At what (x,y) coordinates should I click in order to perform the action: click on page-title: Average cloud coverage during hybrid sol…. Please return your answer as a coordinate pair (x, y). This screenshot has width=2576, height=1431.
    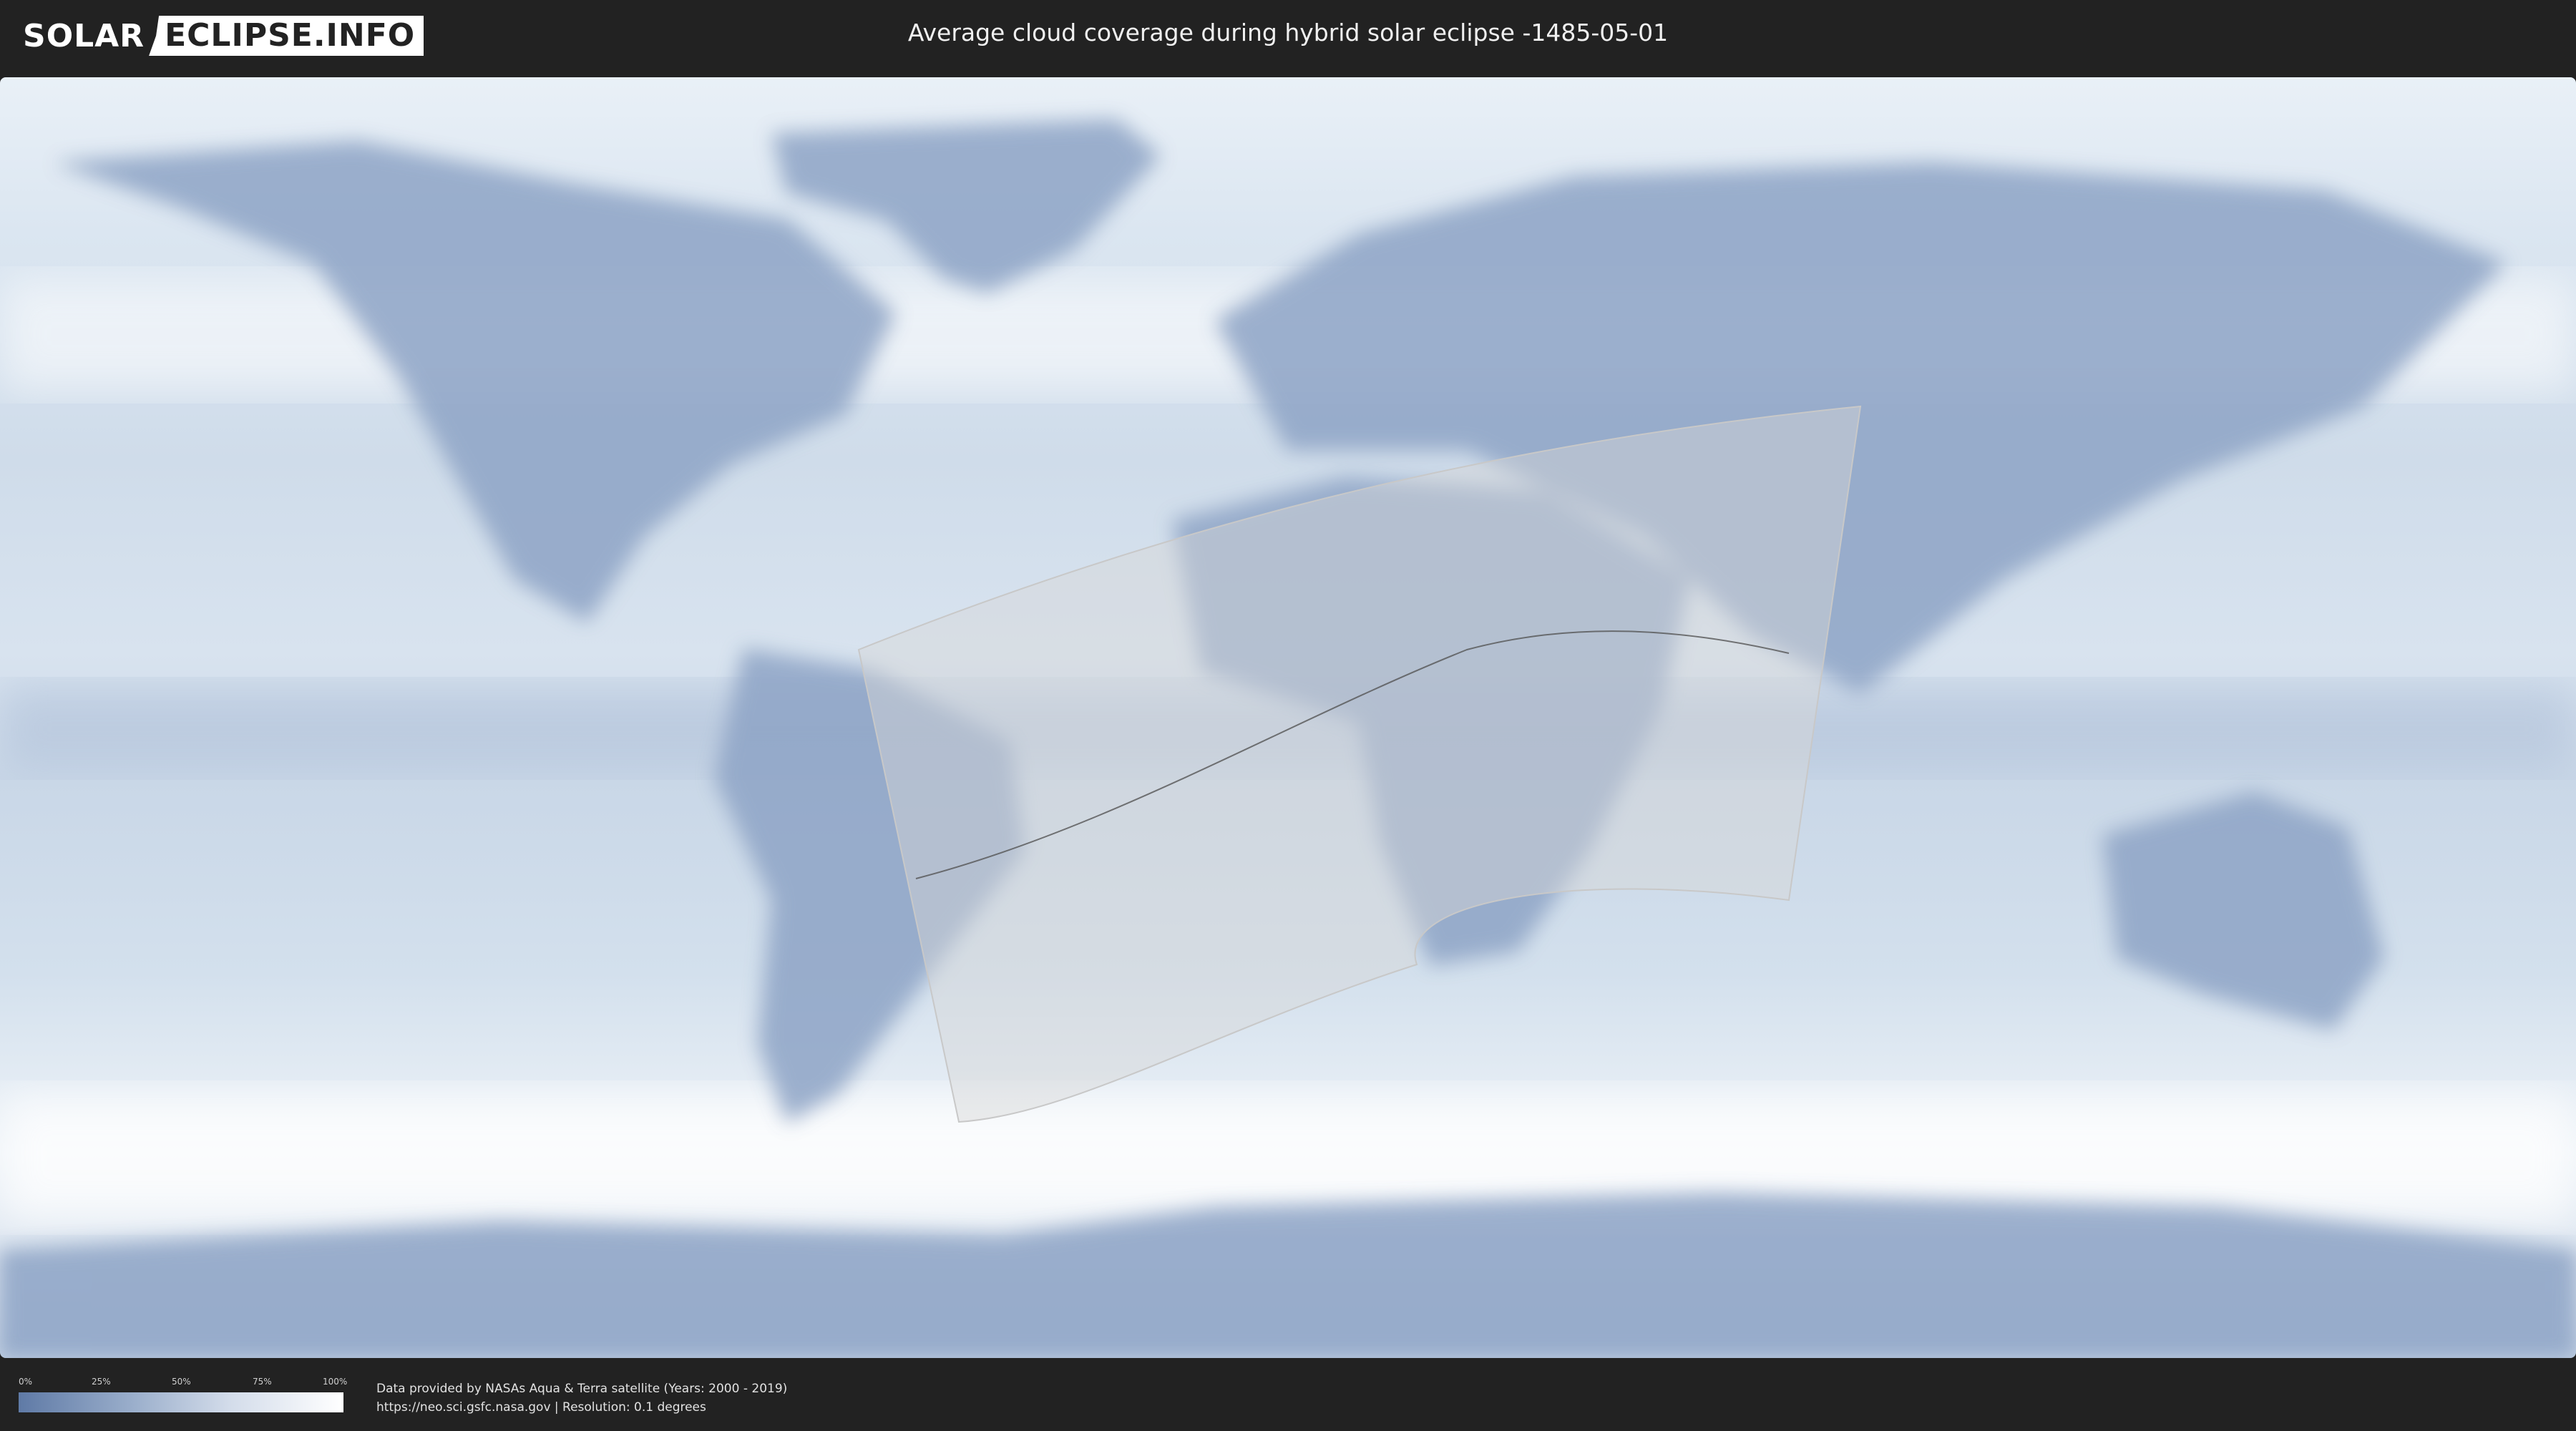
    Looking at the image, I should click on (1288, 33).